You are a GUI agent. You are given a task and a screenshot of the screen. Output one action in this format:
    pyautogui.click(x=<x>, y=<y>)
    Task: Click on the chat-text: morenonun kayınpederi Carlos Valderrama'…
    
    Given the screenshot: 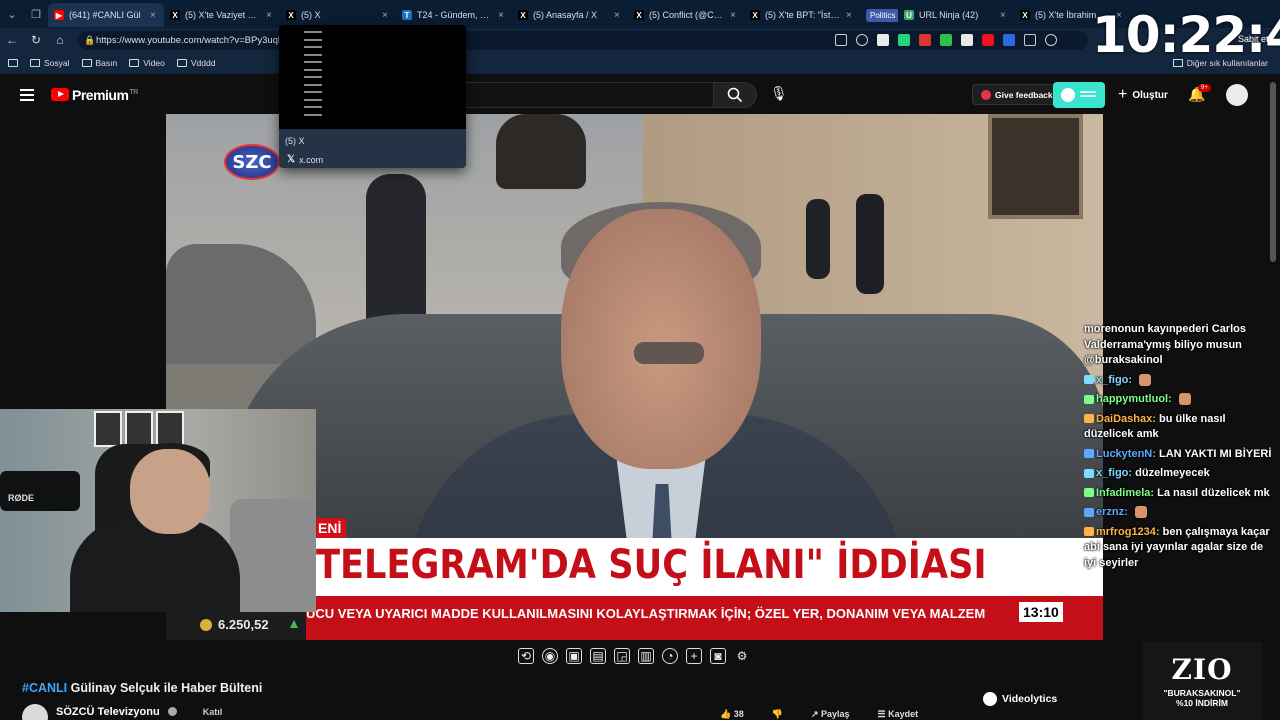 What is the action you would take?
    pyautogui.click(x=1165, y=344)
    